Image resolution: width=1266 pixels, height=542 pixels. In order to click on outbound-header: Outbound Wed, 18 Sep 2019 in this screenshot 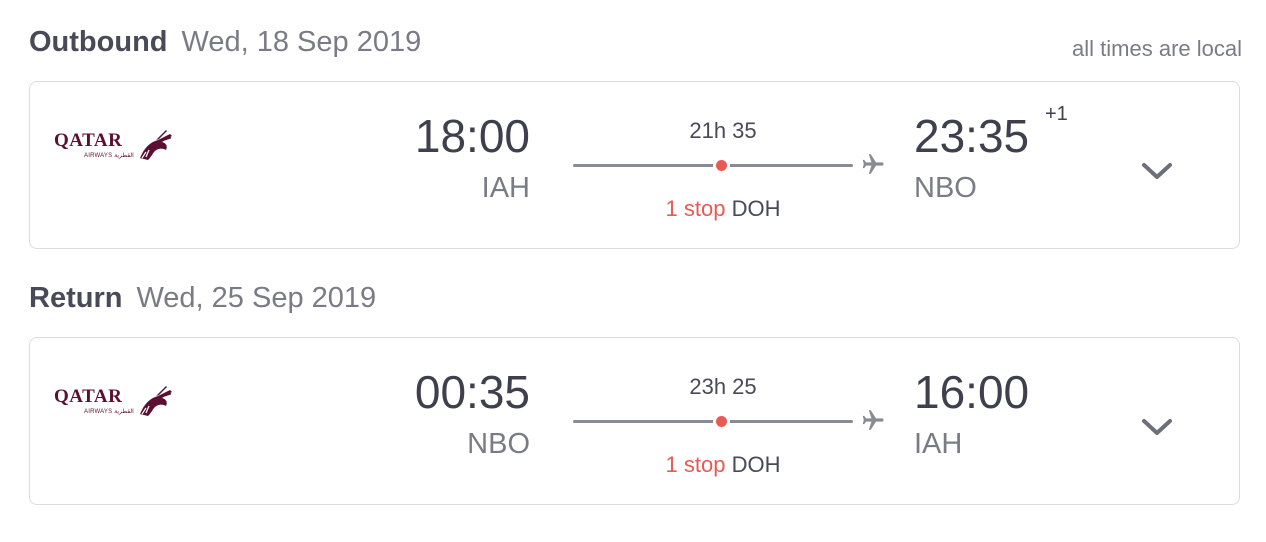, I will do `click(225, 46)`.